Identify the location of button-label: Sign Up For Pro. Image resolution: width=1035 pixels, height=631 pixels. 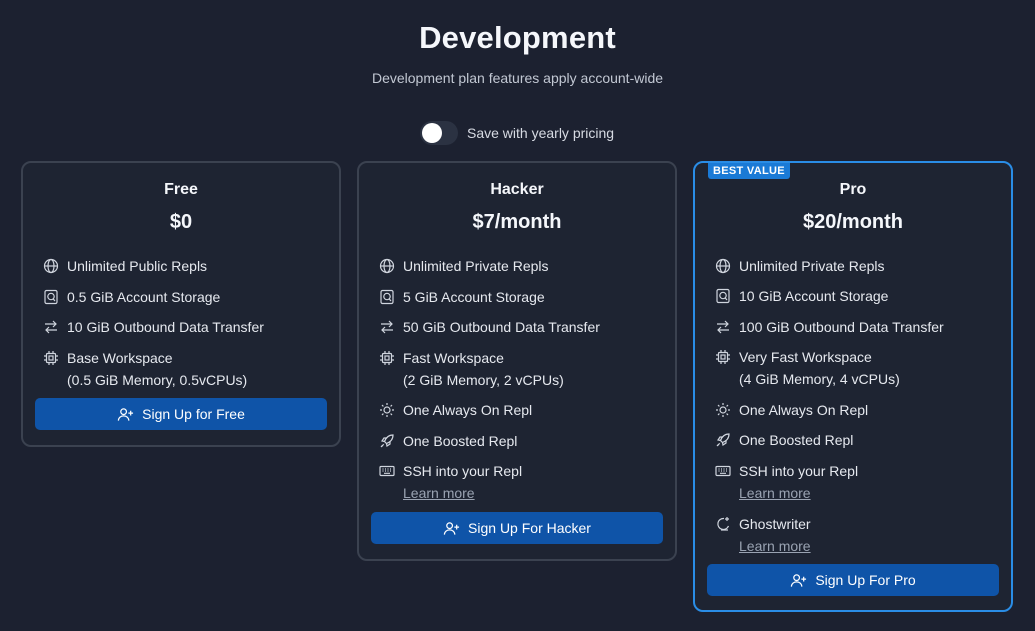
(865, 580).